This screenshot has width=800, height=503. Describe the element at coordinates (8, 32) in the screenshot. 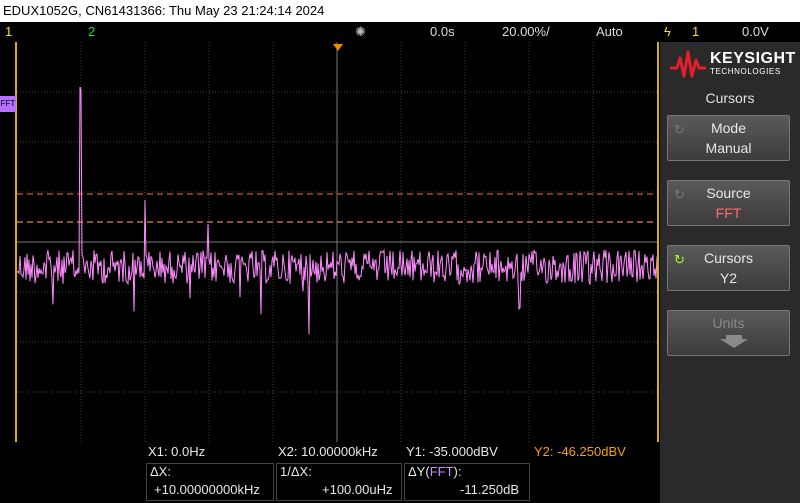

I see `channel-1-indicator: 1` at that location.